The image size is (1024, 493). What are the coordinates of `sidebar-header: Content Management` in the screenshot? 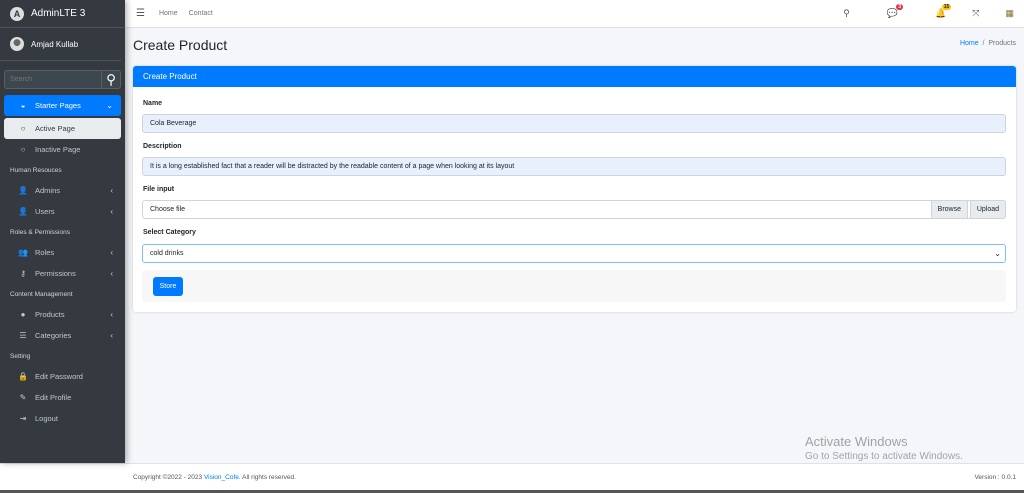 It's located at (41, 294).